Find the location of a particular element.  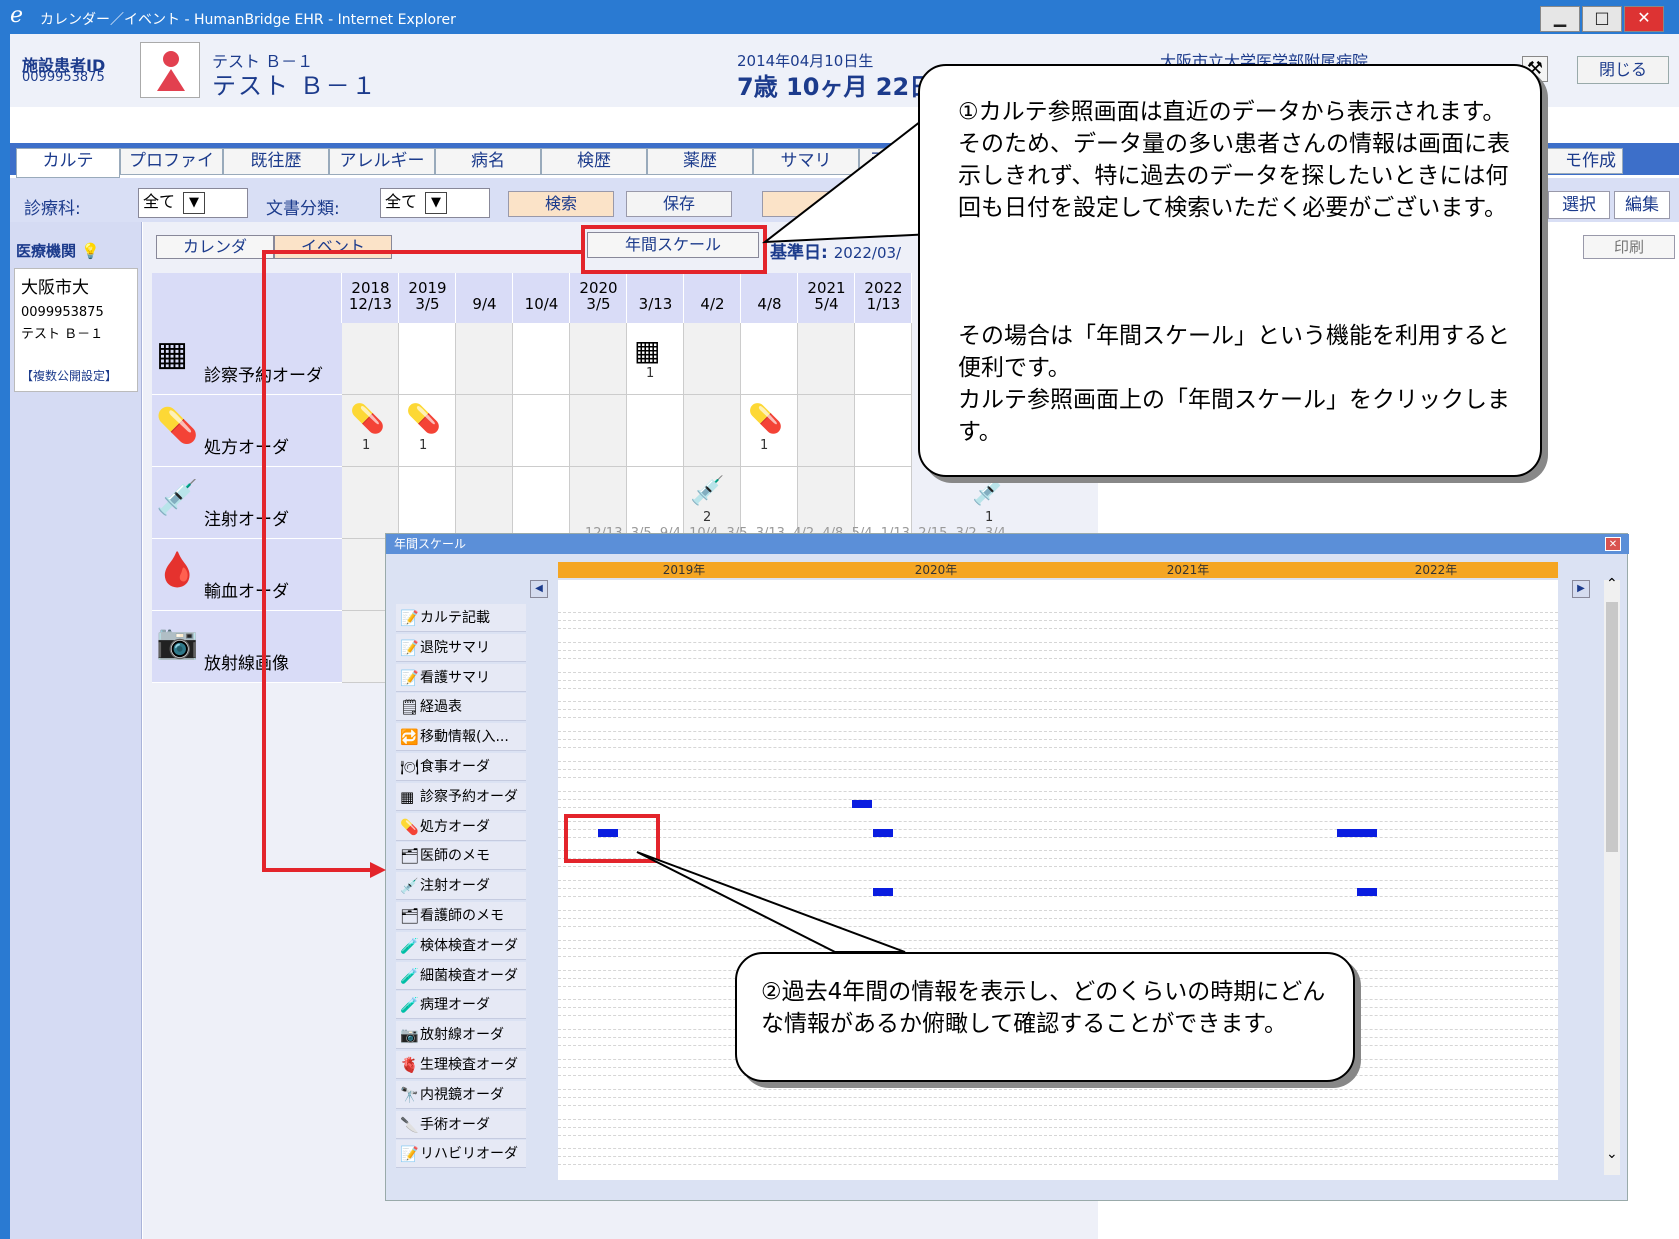

scroll-left-icon: ◀ is located at coordinates (539, 589).